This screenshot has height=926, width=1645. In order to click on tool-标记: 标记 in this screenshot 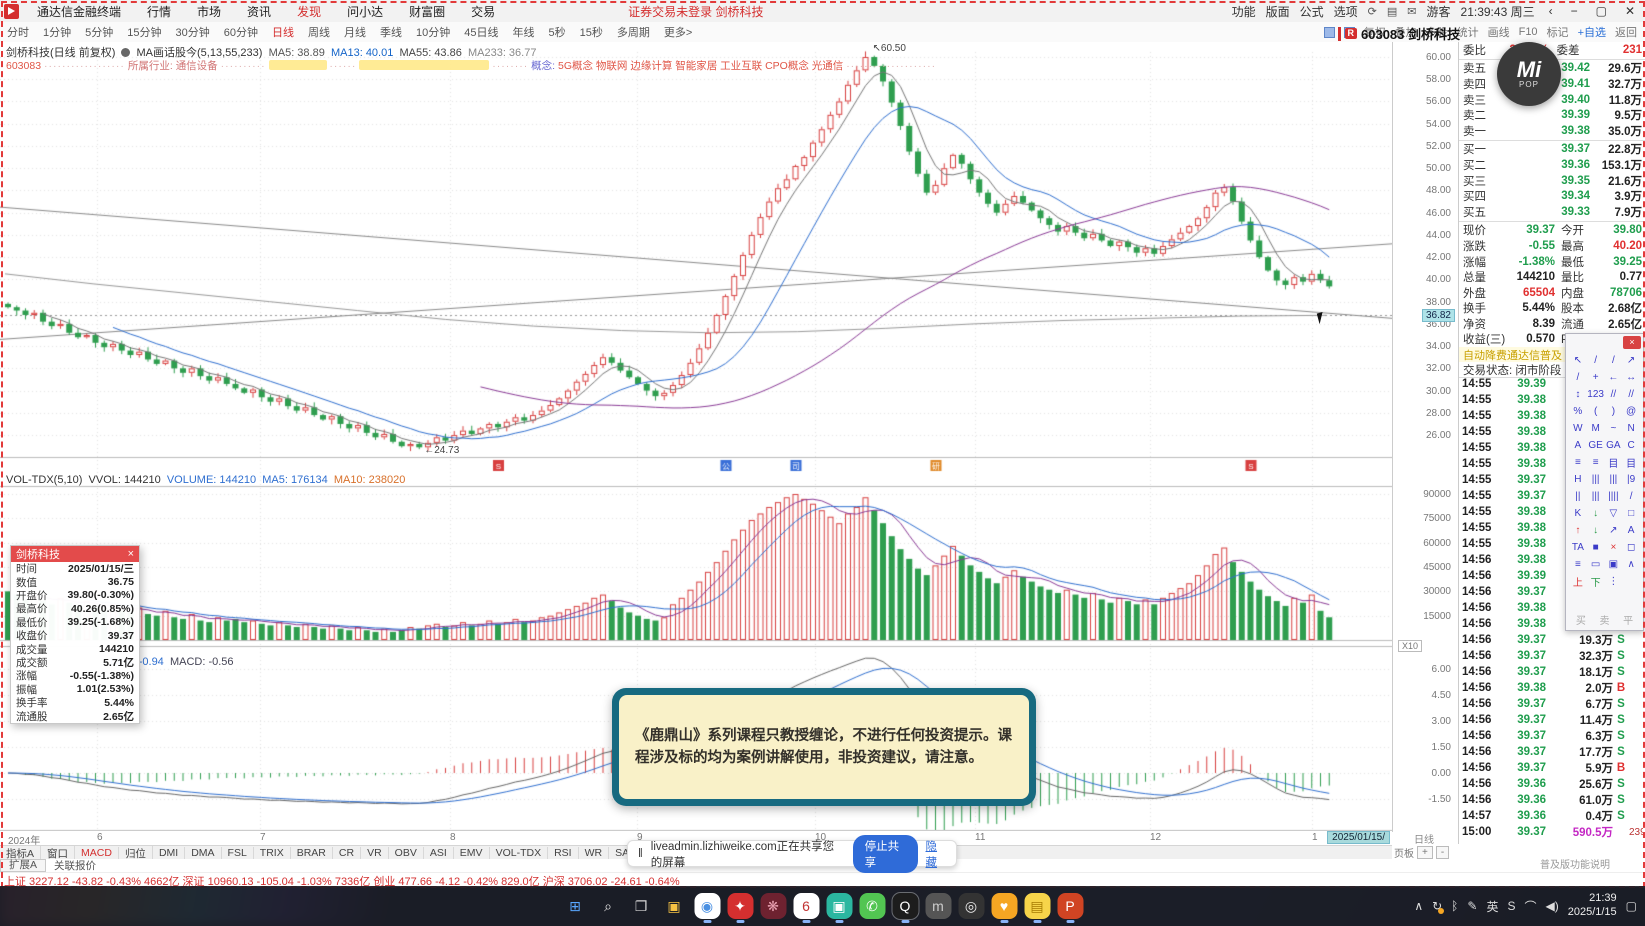, I will do `click(1558, 32)`.